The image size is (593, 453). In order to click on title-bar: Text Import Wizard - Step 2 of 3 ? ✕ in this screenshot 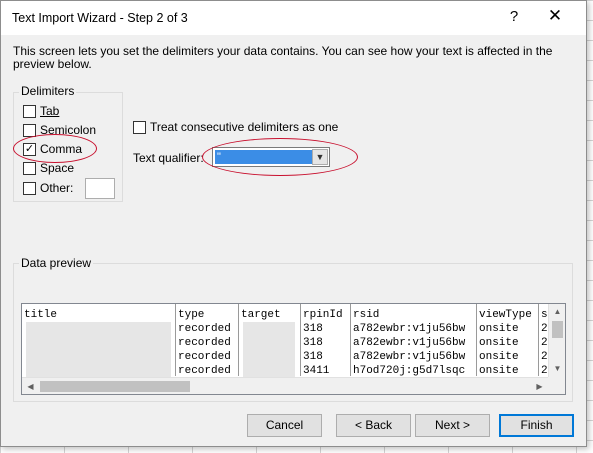, I will do `click(293, 18)`.